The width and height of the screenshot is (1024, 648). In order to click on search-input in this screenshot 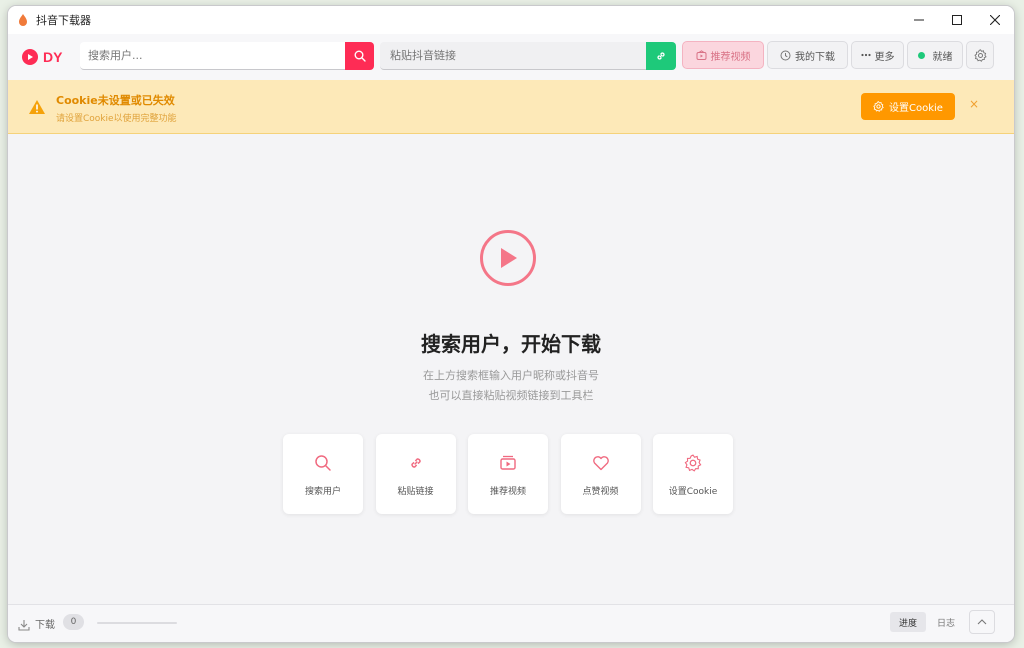, I will do `click(212, 56)`.